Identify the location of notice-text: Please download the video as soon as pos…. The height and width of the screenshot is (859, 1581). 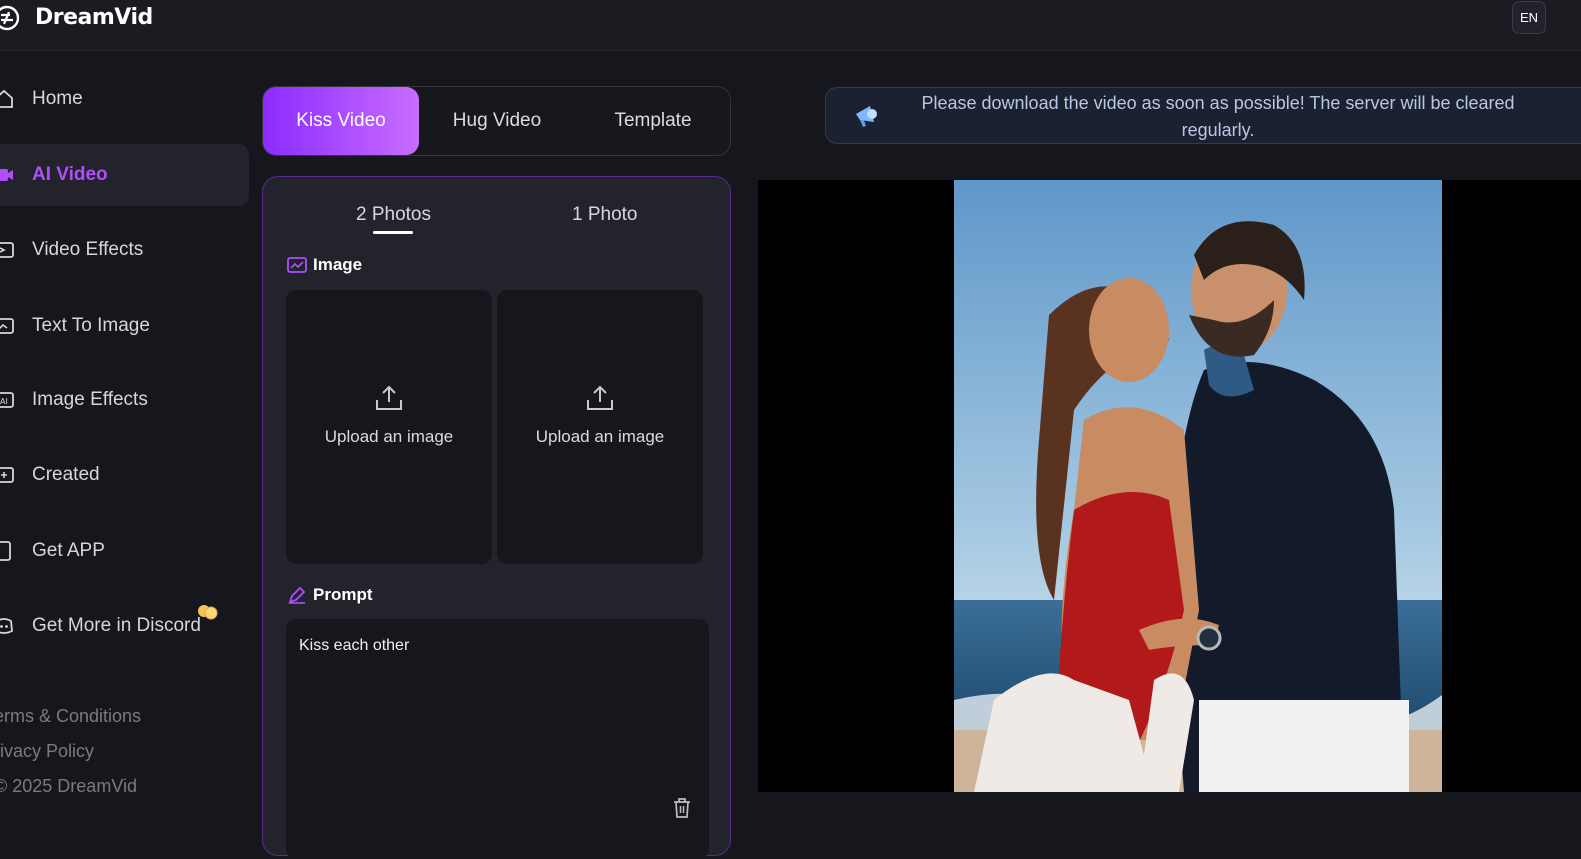
(1218, 116).